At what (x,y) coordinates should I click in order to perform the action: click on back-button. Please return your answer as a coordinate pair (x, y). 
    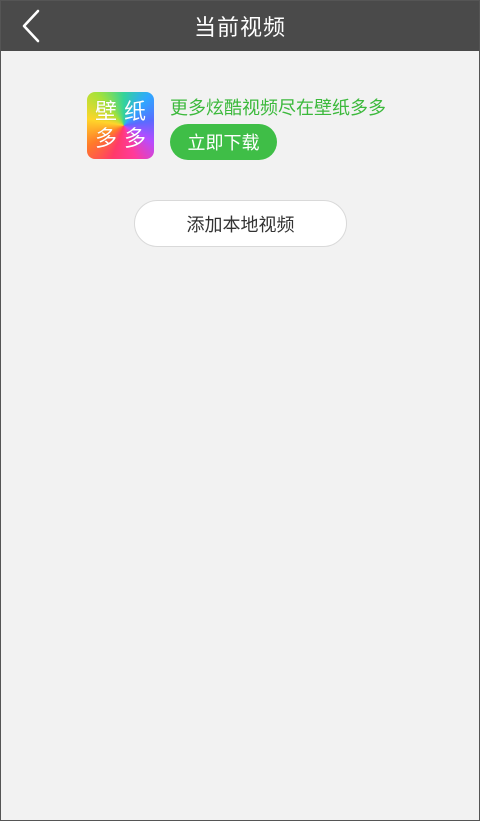
    Looking at the image, I should click on (31, 26).